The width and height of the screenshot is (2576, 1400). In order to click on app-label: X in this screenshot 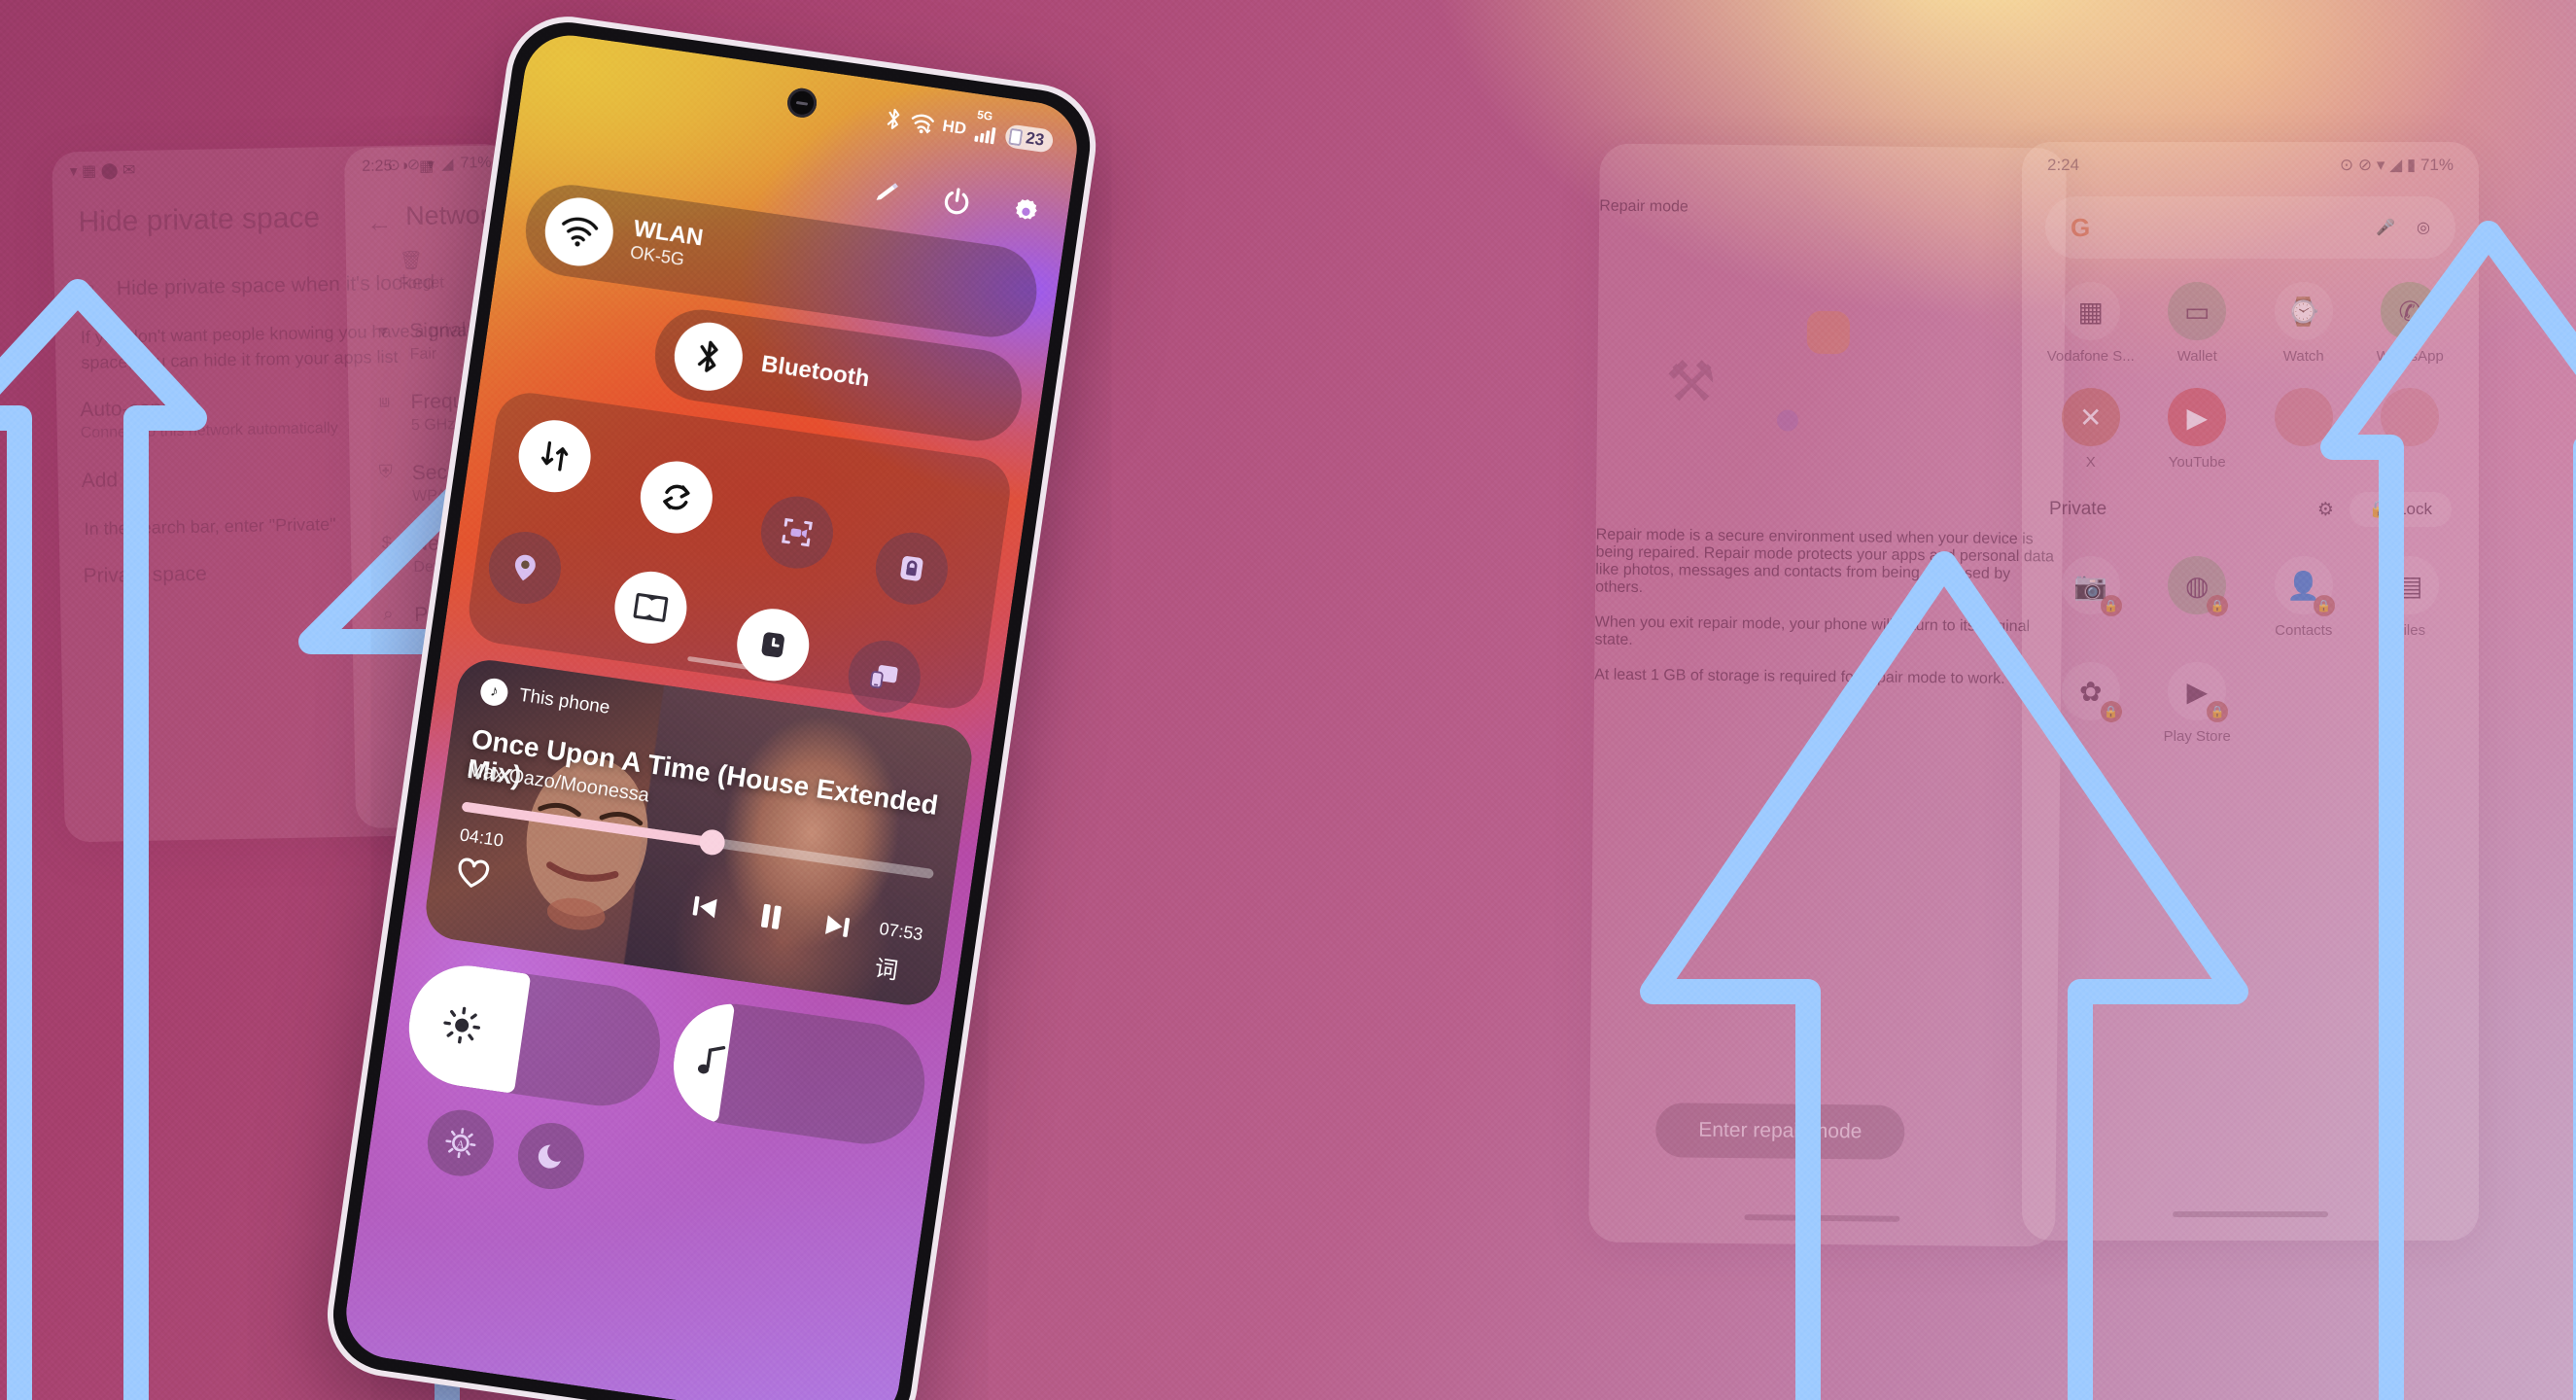, I will do `click(2091, 462)`.